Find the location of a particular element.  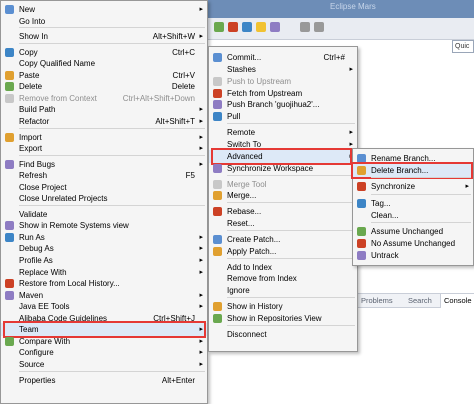

refactor-icon is located at coordinates (9, 121).